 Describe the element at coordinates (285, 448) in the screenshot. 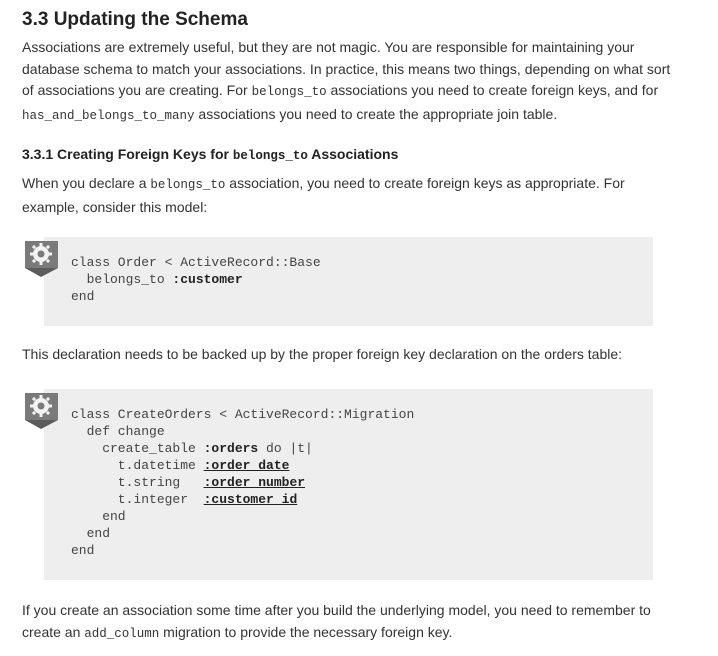

I see `code-line: do |t|` at that location.